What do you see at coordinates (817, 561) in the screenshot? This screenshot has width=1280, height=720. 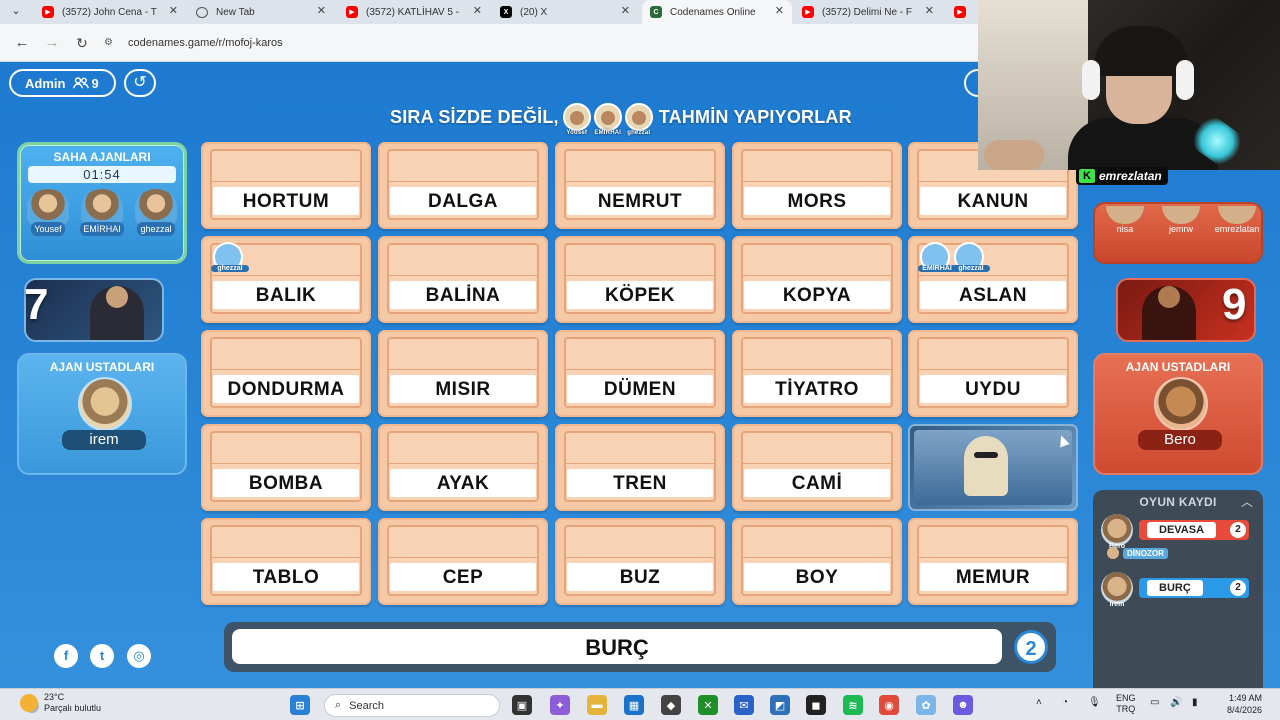 I see `word-card: BOY` at bounding box center [817, 561].